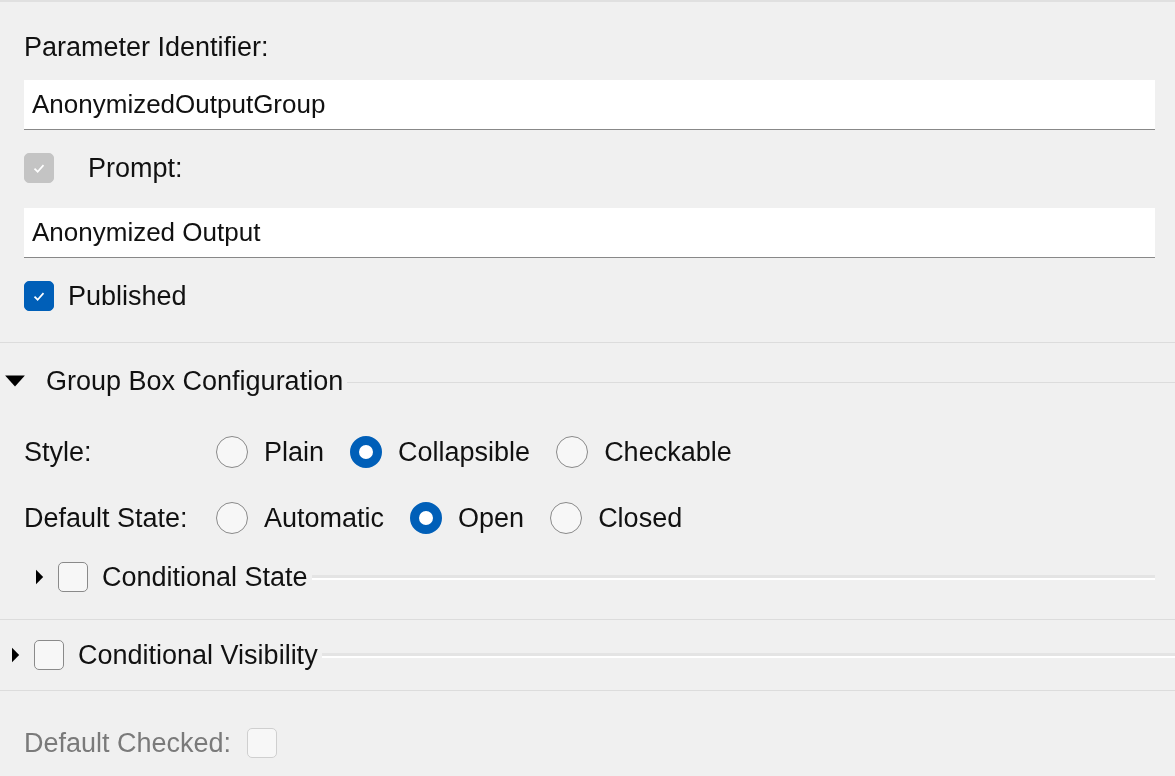 The image size is (1175, 776). Describe the element at coordinates (58, 452) in the screenshot. I see `radio-group-label: Style:` at that location.